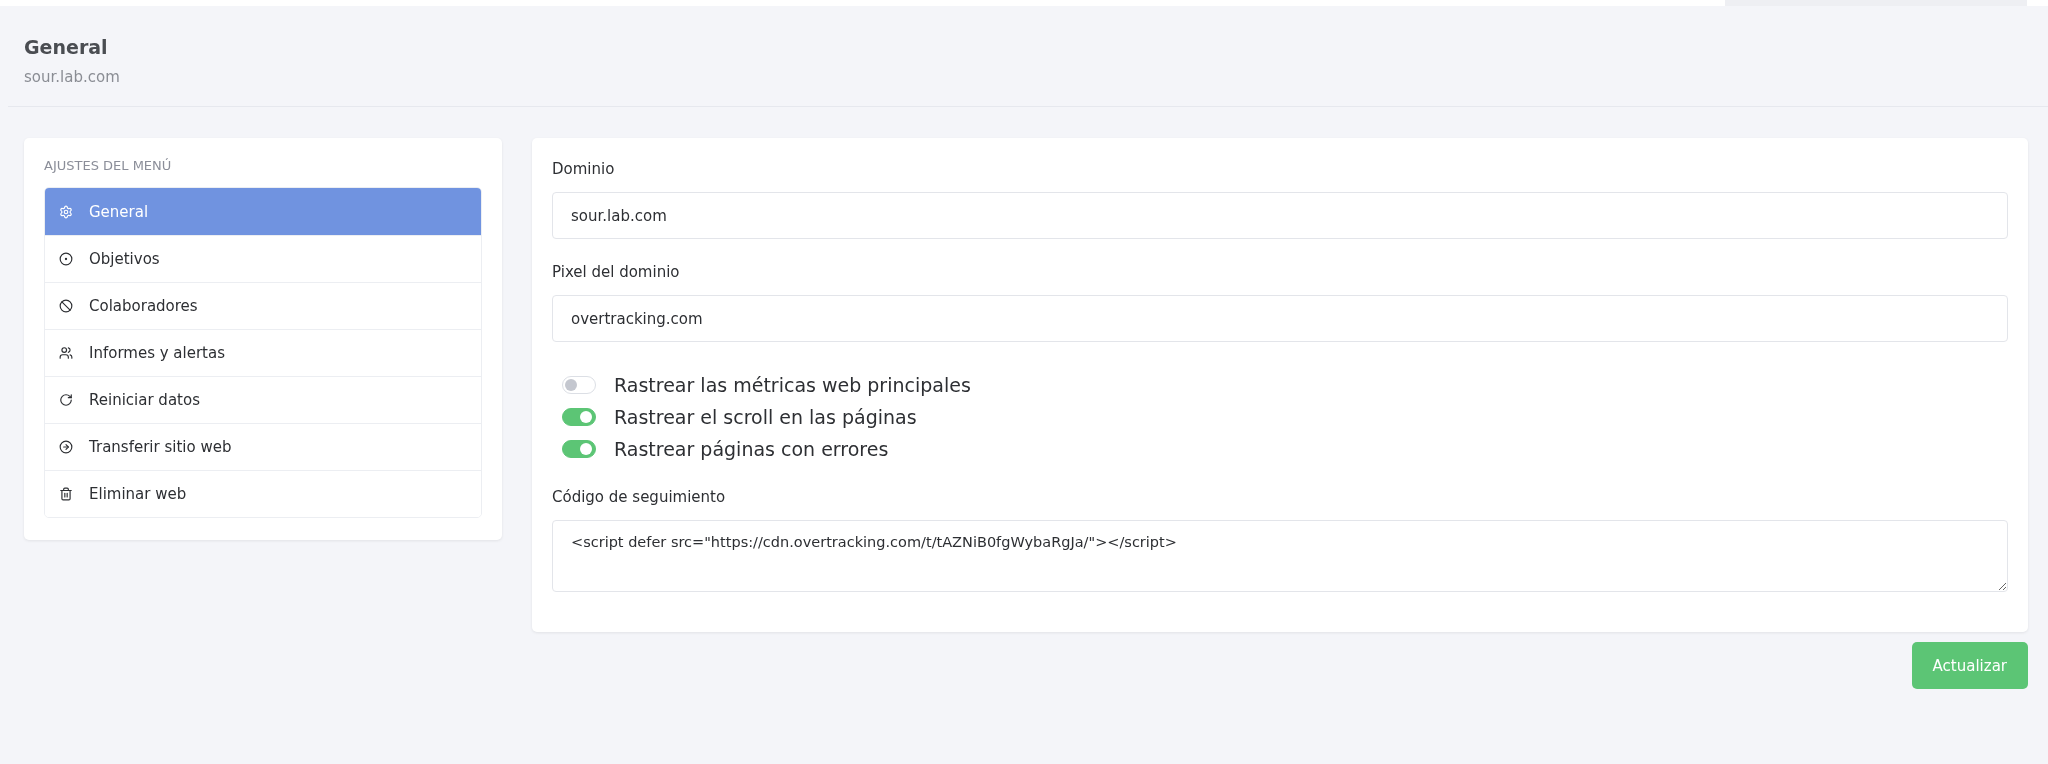 This screenshot has height=764, width=2048. Describe the element at coordinates (66, 306) in the screenshot. I see `ban-icon` at that location.